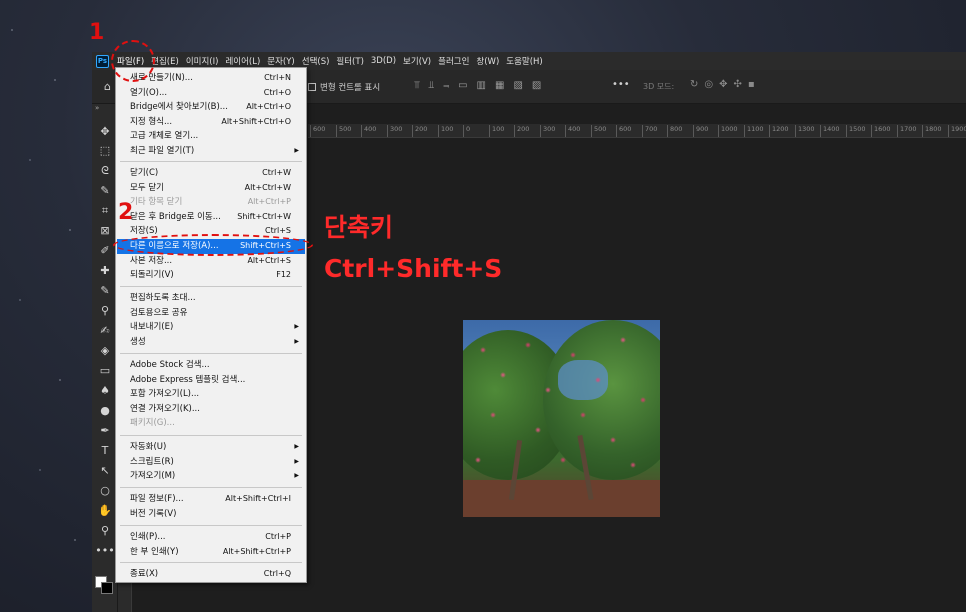 The height and width of the screenshot is (612, 966). What do you see at coordinates (725, 84) in the screenshot?
I see `3d-mode-icons: ↻◎✥✣▪` at bounding box center [725, 84].